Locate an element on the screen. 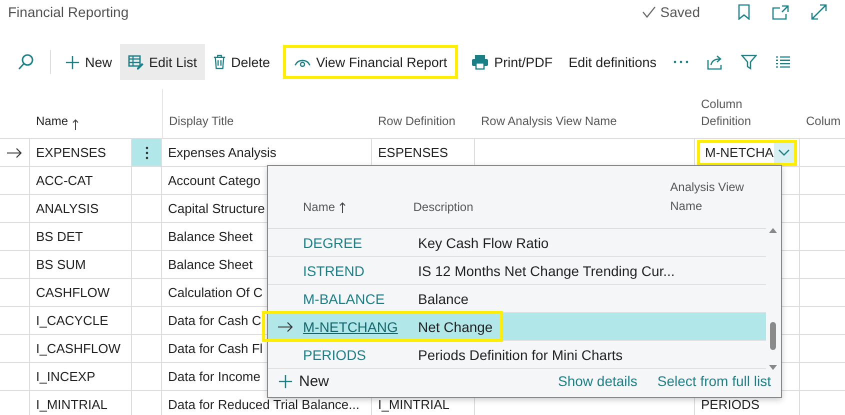  toolbar-button: Edit List is located at coordinates (163, 62).